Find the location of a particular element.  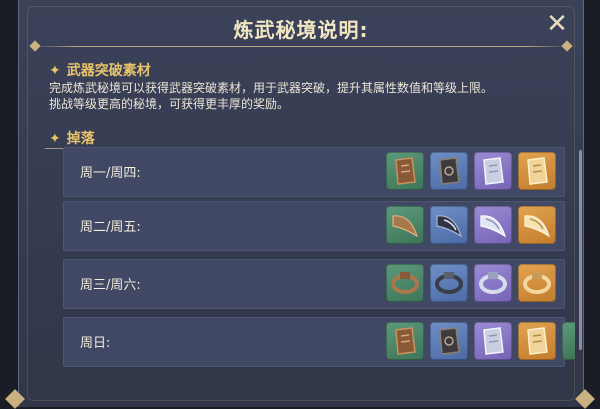

page-title: 炼武秘境说明: is located at coordinates (301, 30).